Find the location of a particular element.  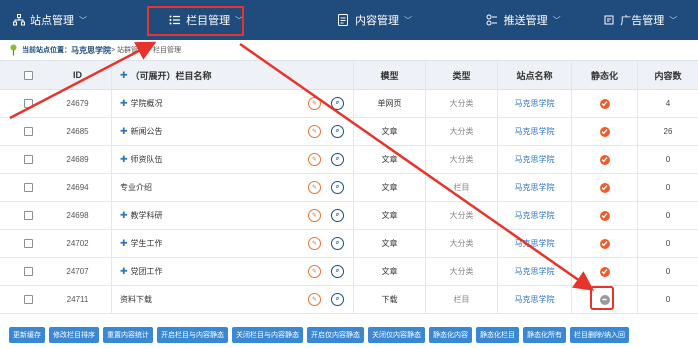

row-name: ✚ 学生工作 is located at coordinates (141, 243).